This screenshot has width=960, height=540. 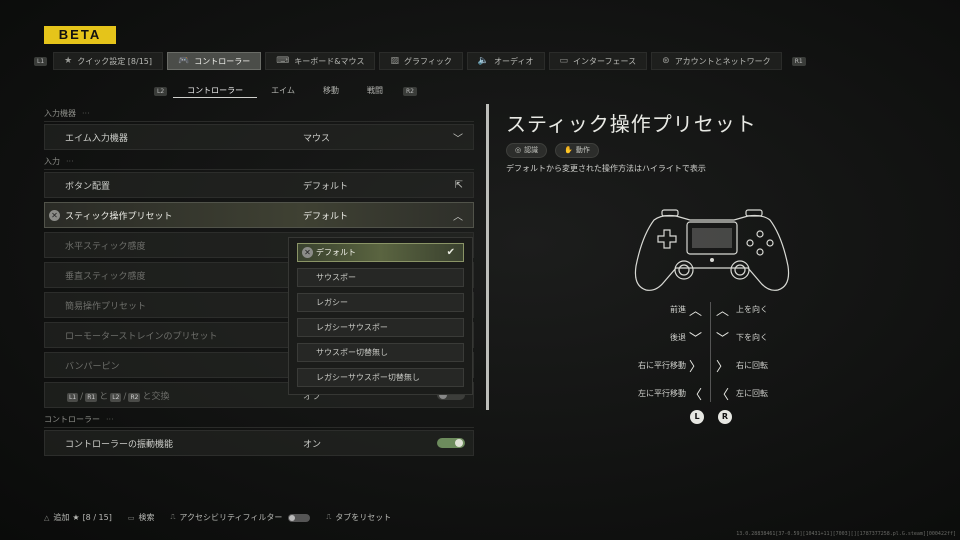 What do you see at coordinates (283, 91) in the screenshot?
I see `subtab-aim: エイム` at bounding box center [283, 91].